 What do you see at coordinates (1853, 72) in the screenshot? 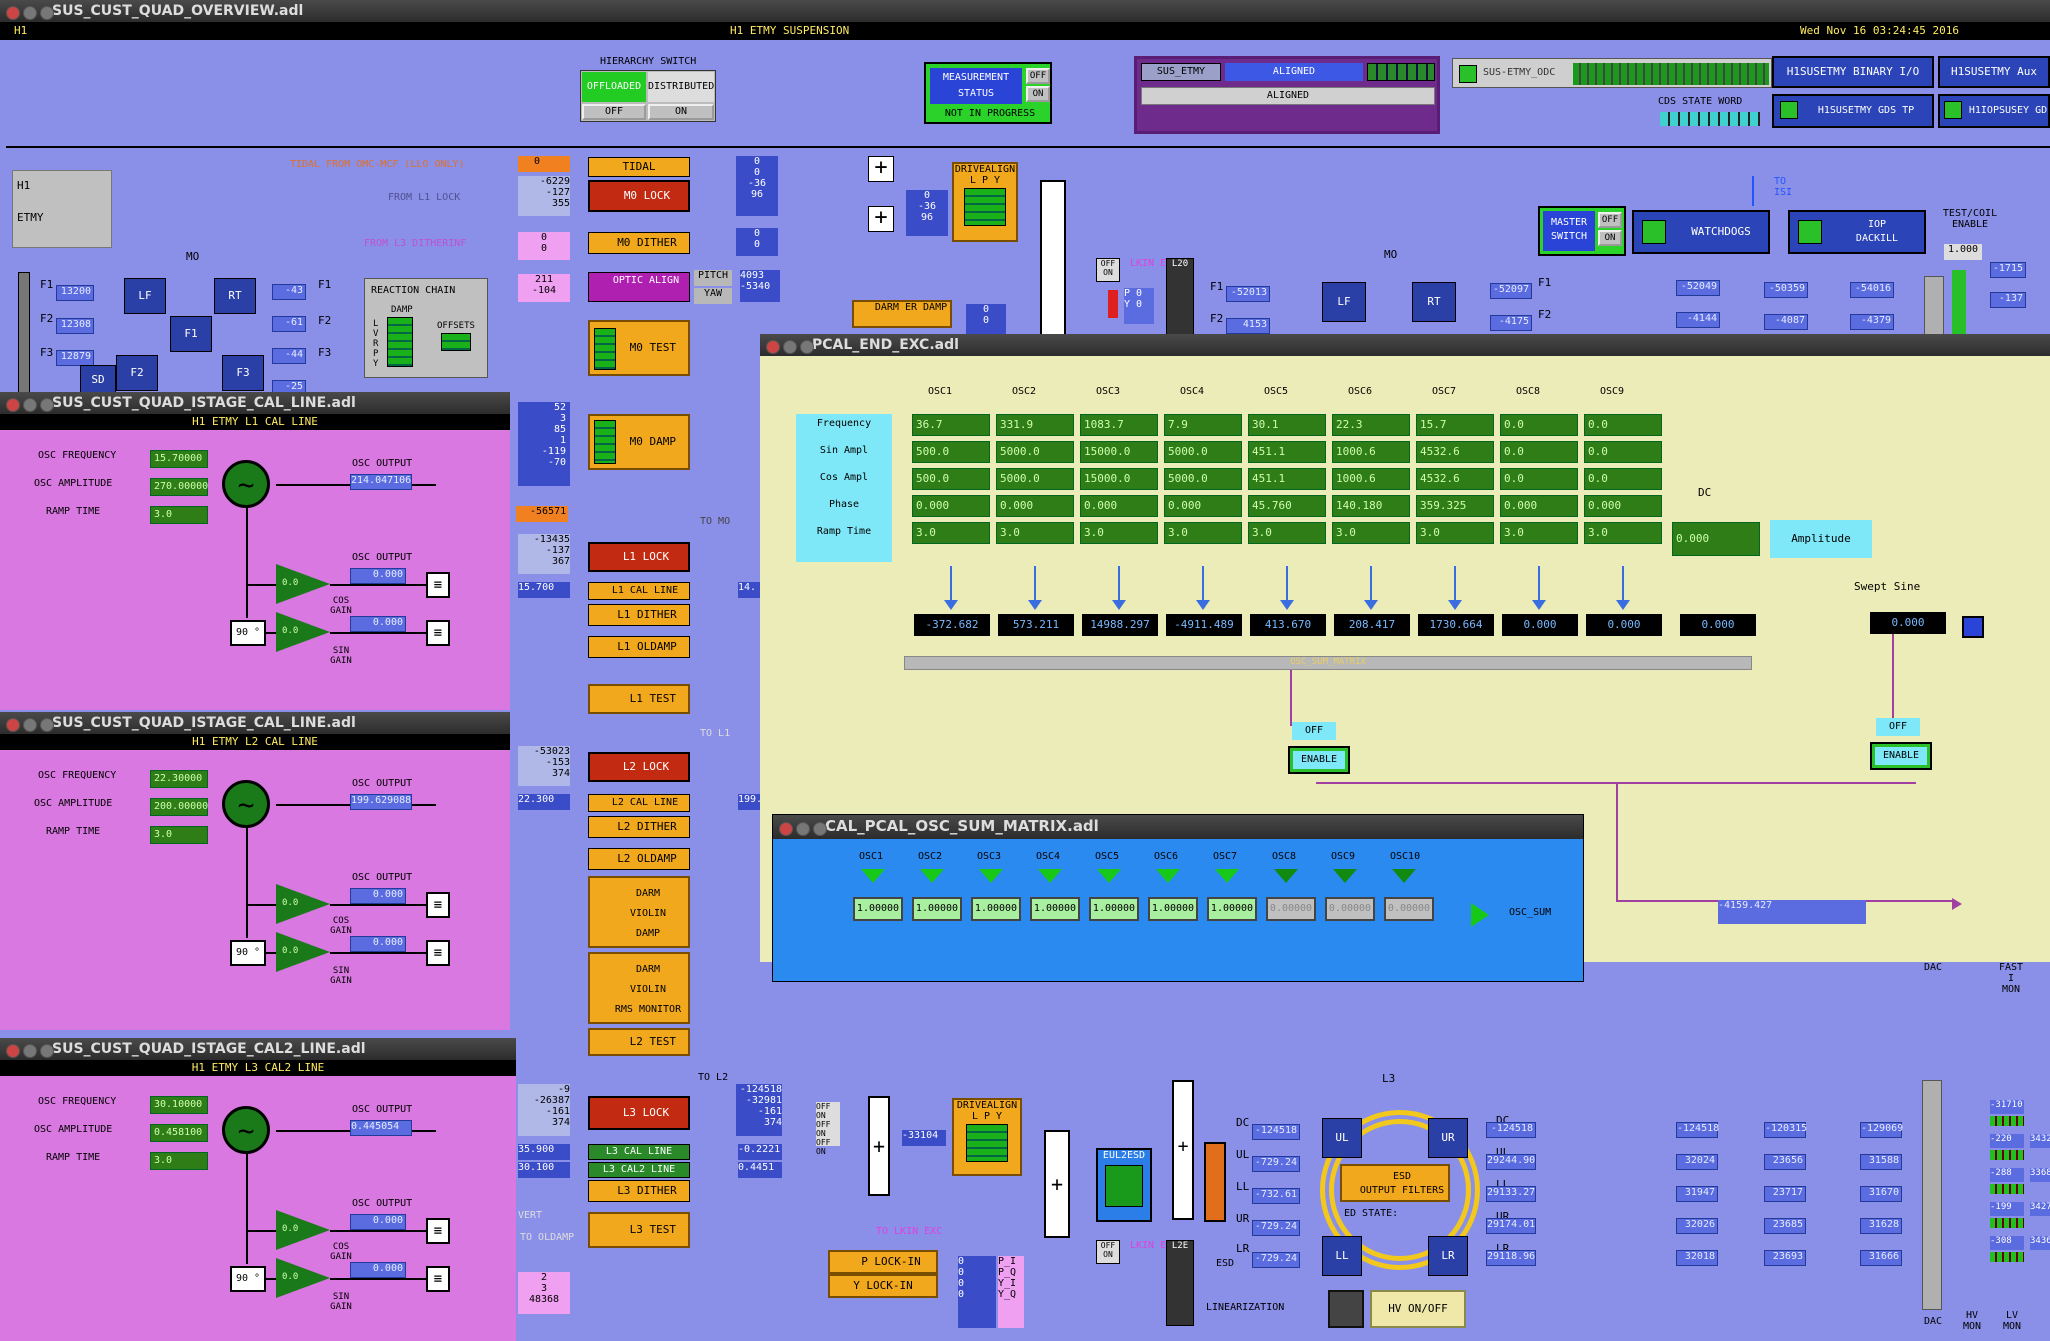
I see `binary-io-button: H1SUSETMY BINARY I/O` at bounding box center [1853, 72].